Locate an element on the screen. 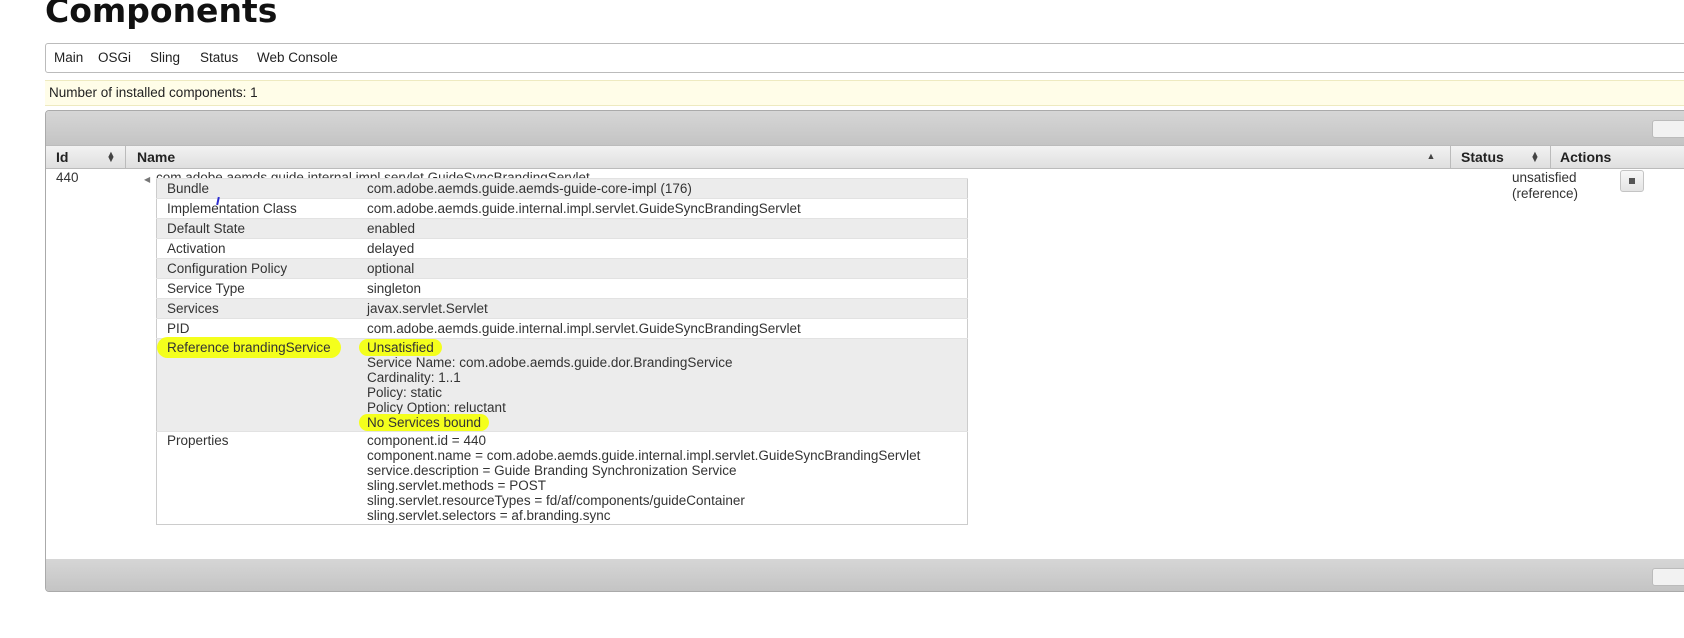  sort-ascending-icon: ▲ is located at coordinates (1431, 156).